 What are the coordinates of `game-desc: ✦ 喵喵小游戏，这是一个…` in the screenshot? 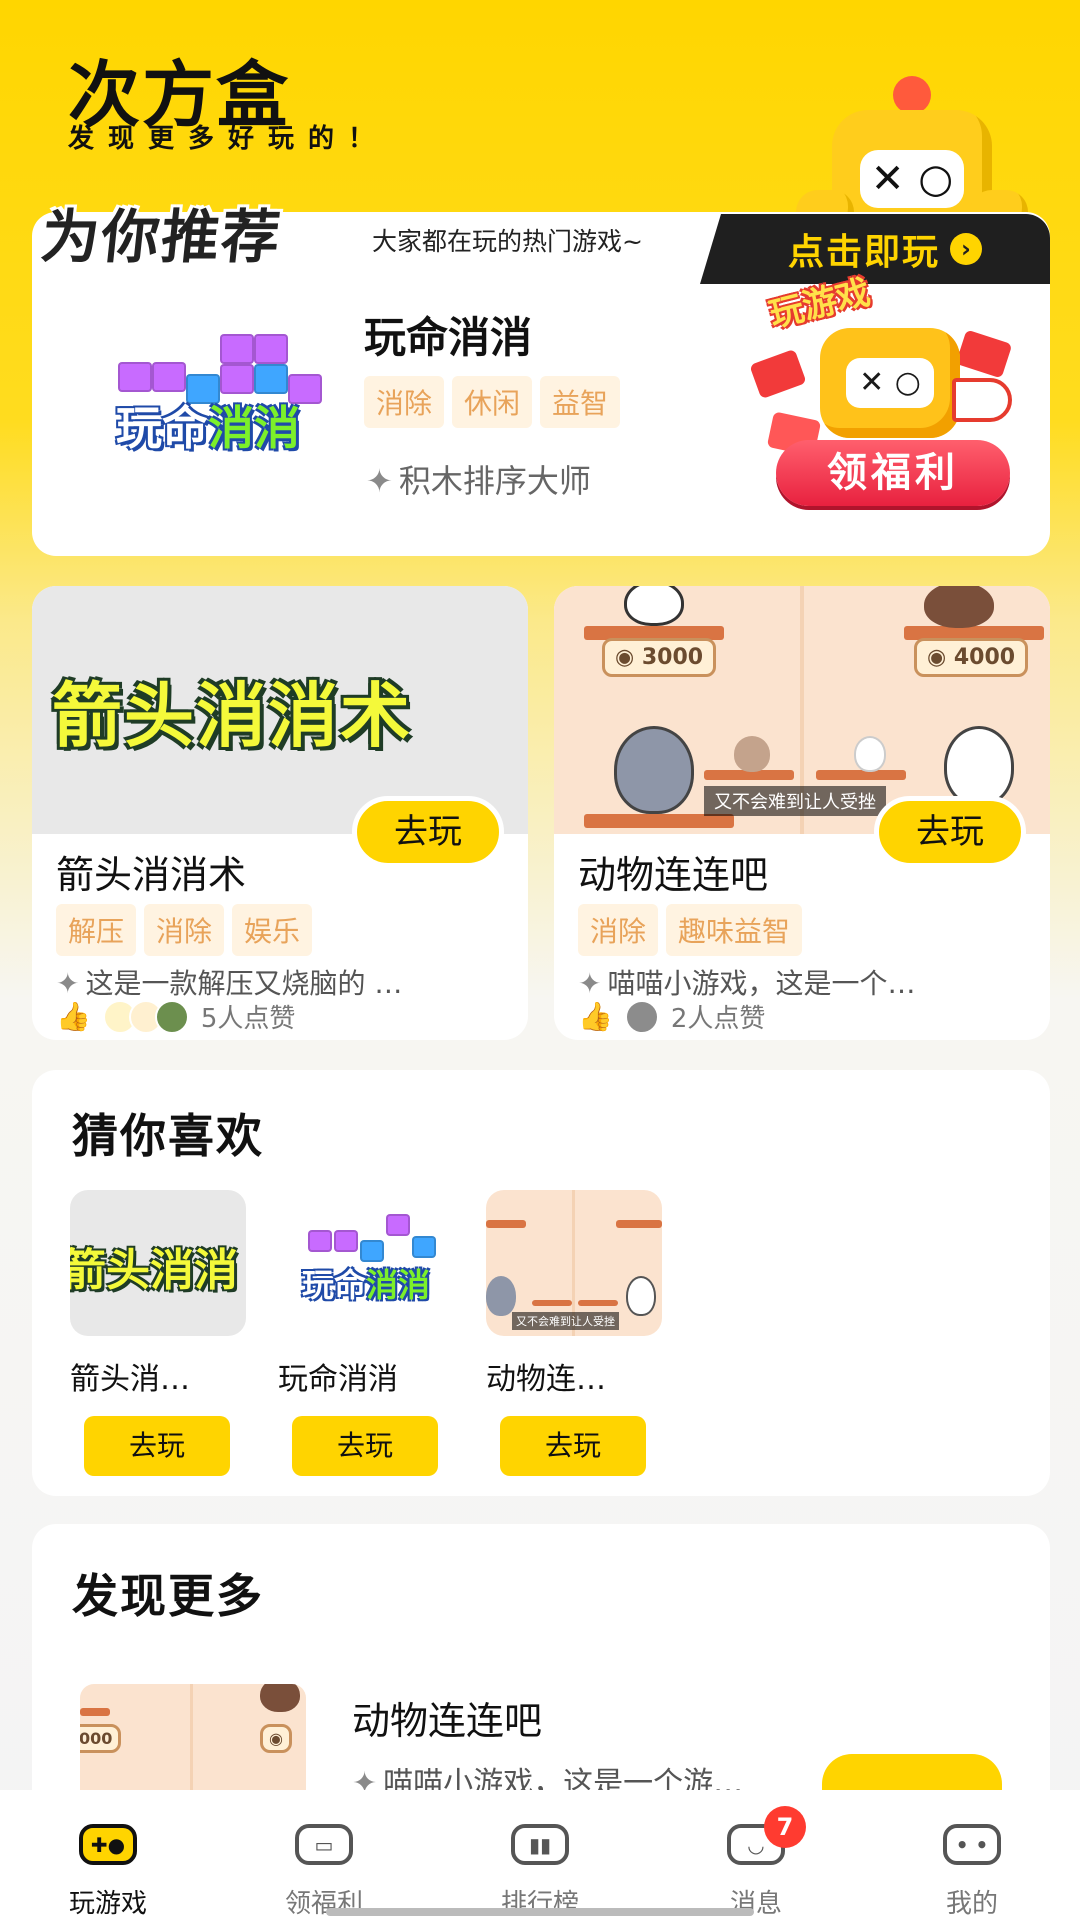 It's located at (747, 983).